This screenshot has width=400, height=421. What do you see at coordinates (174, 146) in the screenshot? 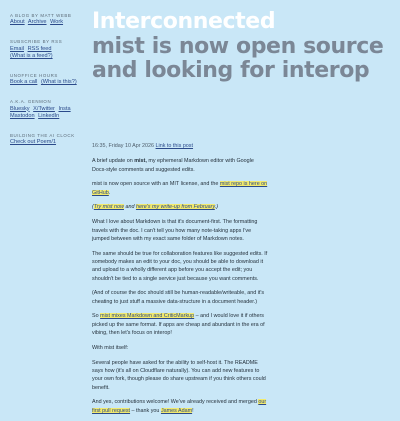
I see `permalink-link: Link to this post` at bounding box center [174, 146].